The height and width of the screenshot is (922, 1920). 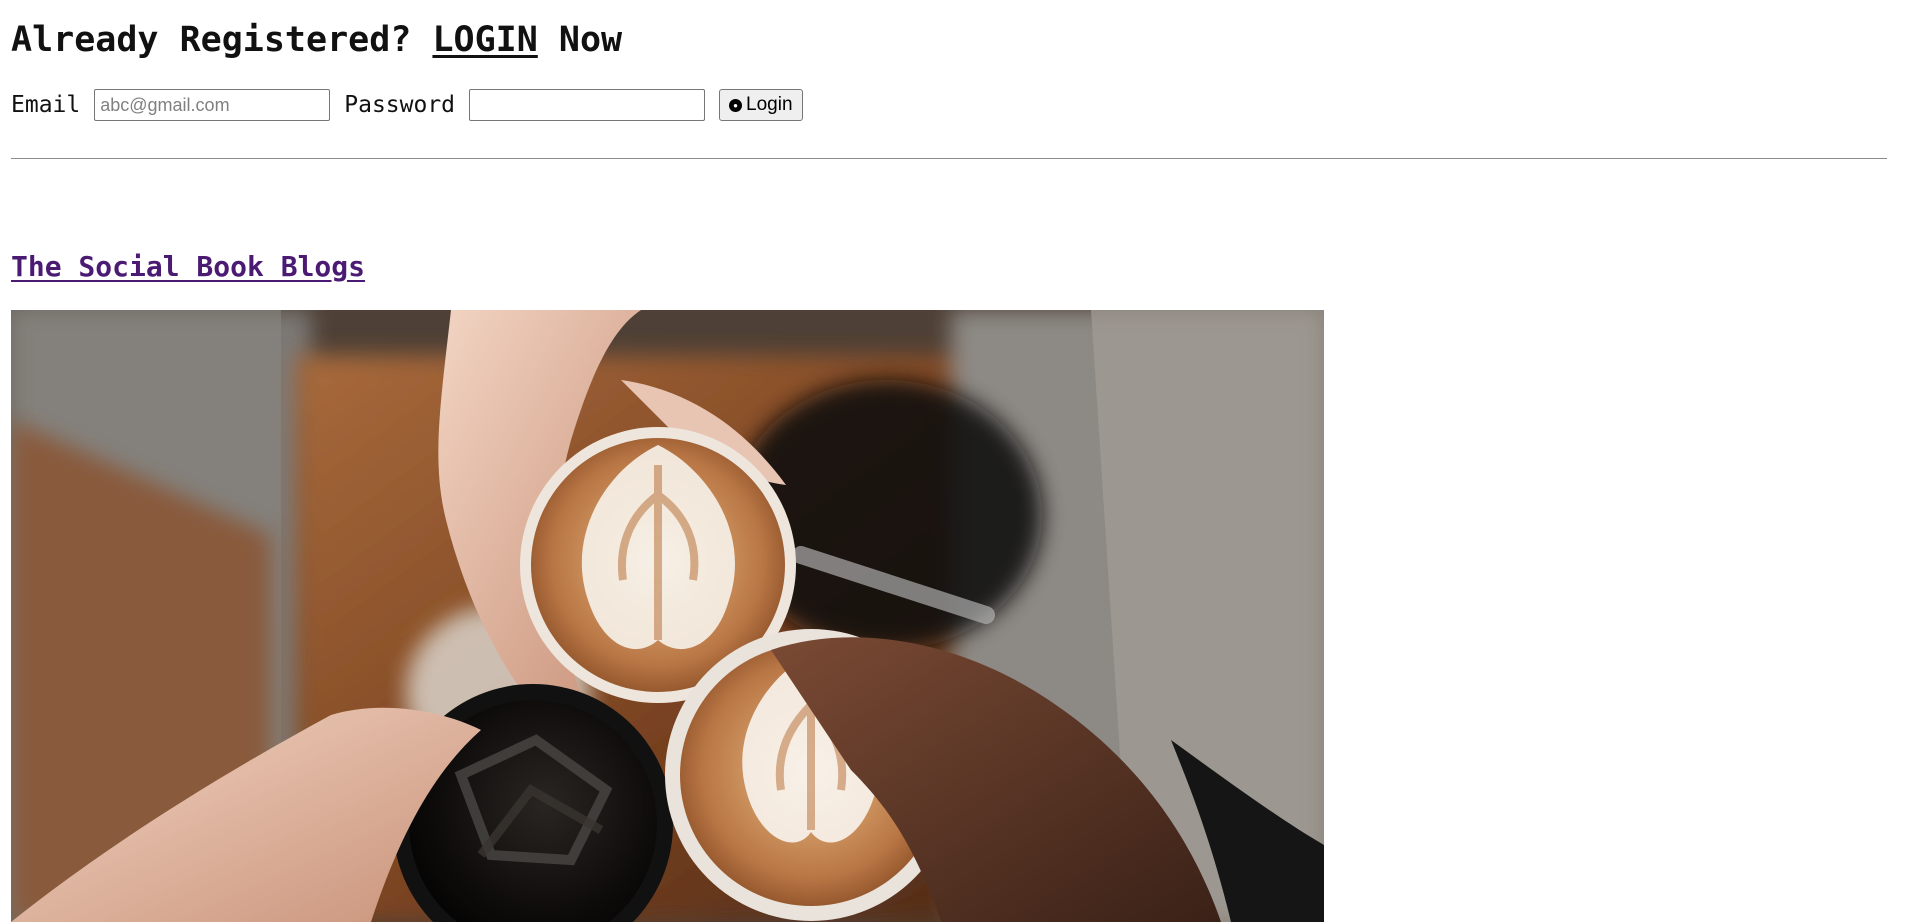 What do you see at coordinates (769, 104) in the screenshot?
I see `login-button-label: Login` at bounding box center [769, 104].